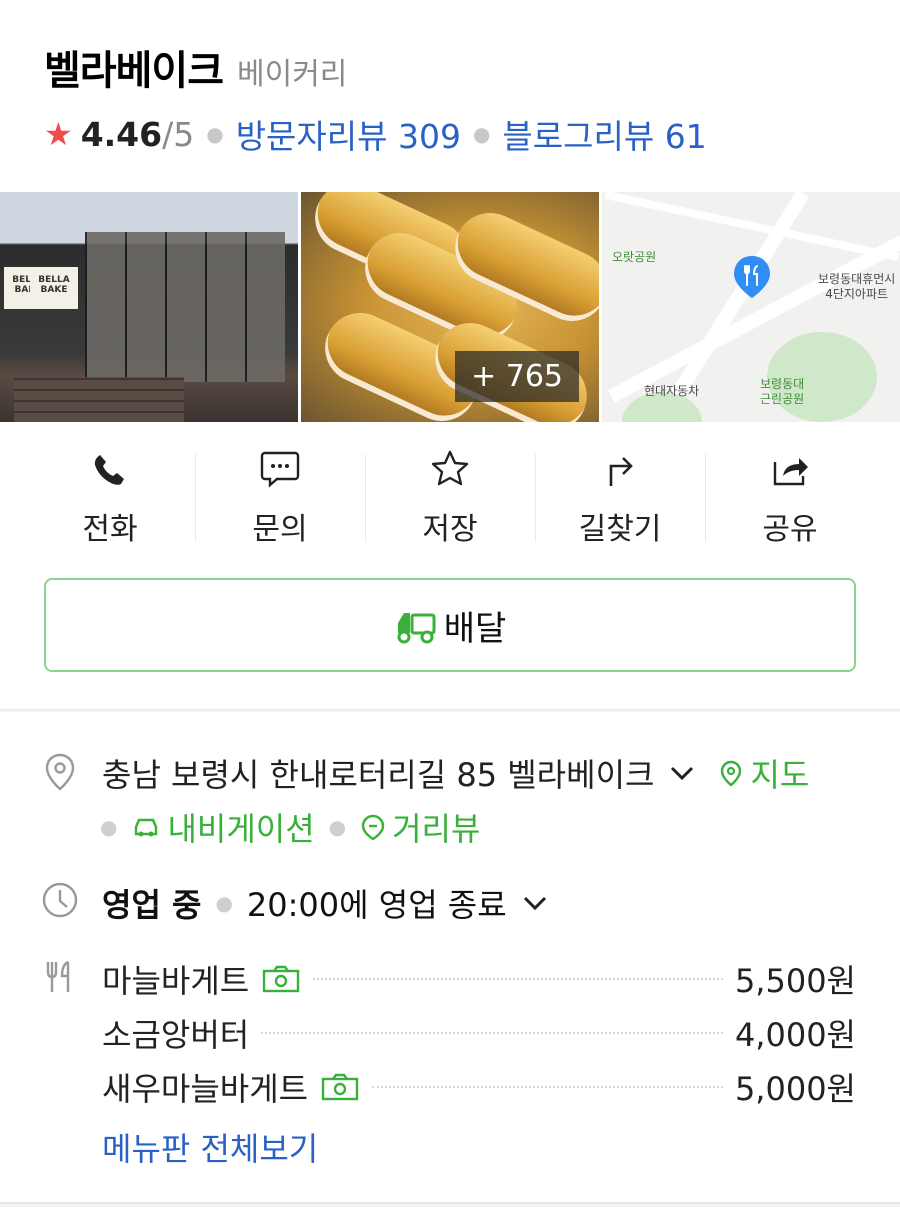 The image size is (900, 1207). I want to click on call-label: 전화, so click(110, 529).